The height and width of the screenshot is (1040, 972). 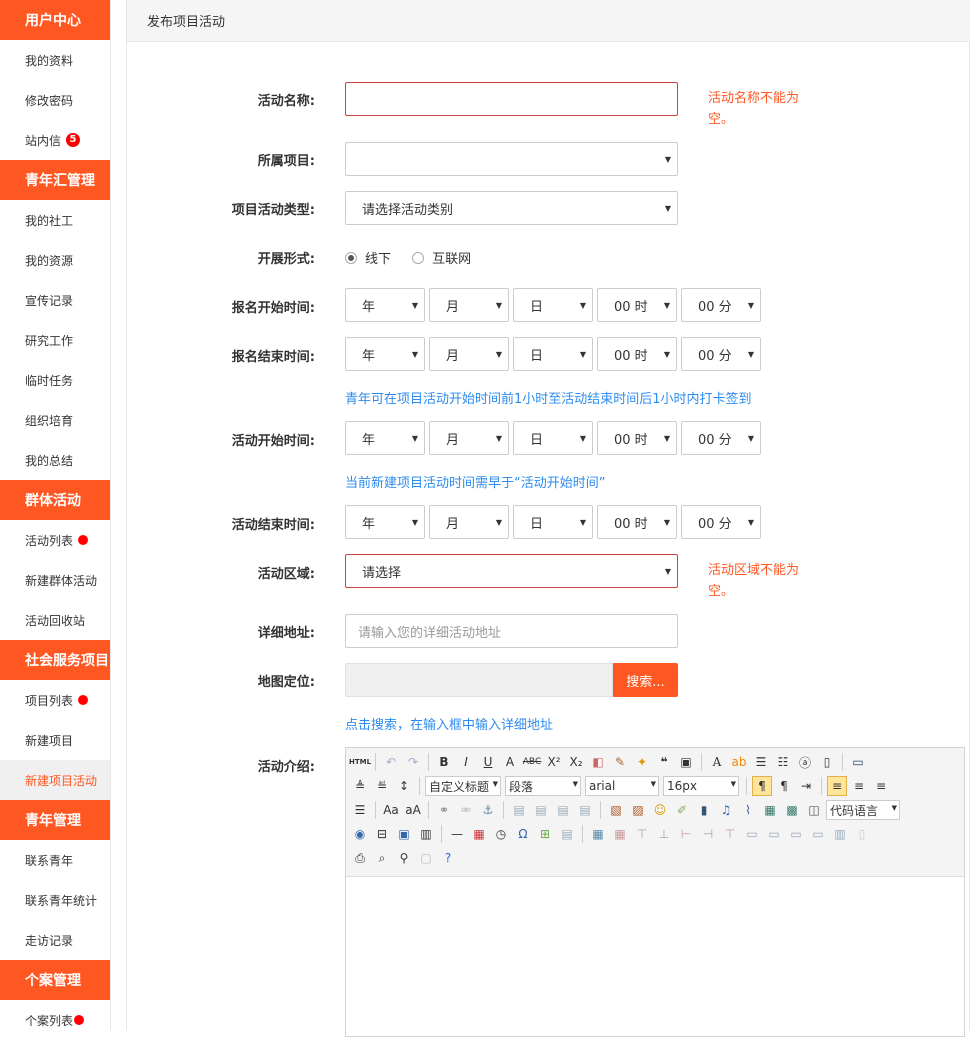 What do you see at coordinates (774, 834) in the screenshot?
I see `merge-right-icon: ▭` at bounding box center [774, 834].